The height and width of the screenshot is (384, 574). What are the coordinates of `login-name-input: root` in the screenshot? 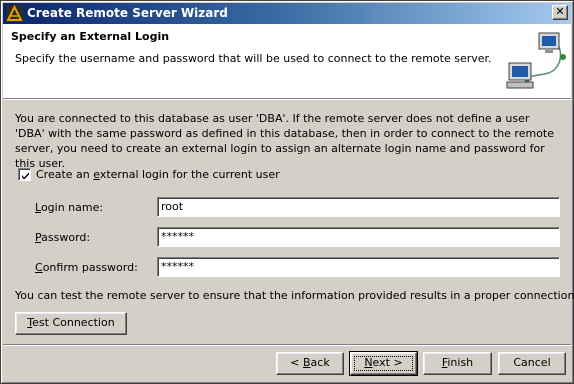 It's located at (358, 207).